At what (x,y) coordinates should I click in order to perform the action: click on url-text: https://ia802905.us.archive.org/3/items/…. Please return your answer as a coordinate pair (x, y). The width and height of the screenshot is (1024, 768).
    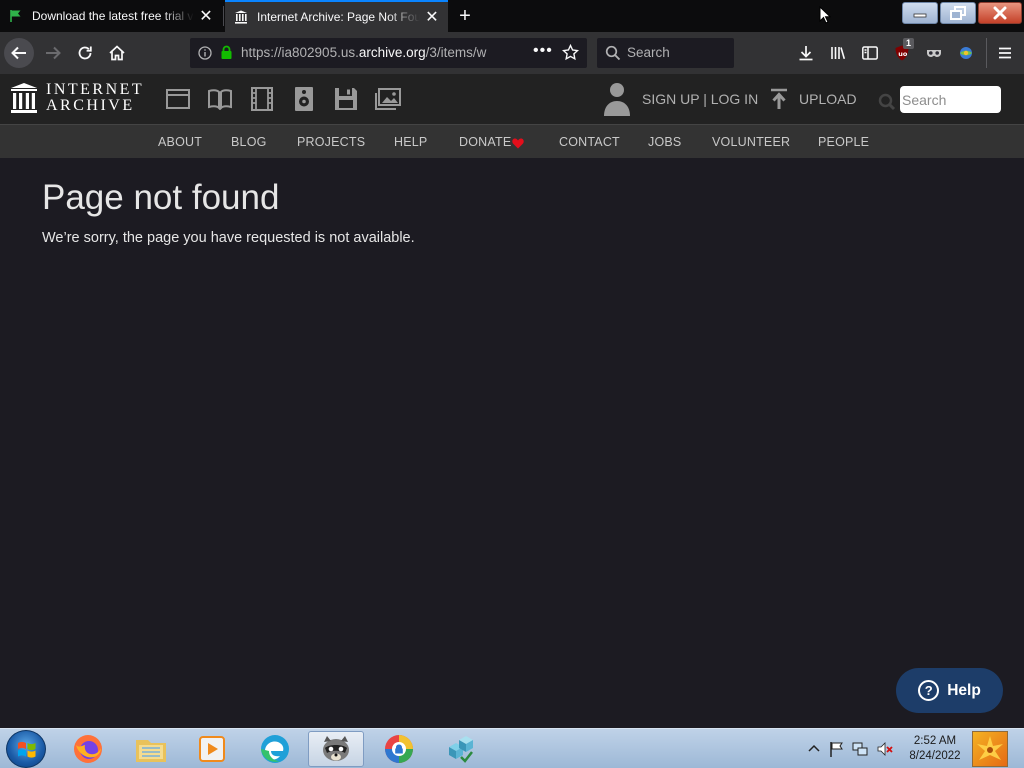
    Looking at the image, I should click on (368, 52).